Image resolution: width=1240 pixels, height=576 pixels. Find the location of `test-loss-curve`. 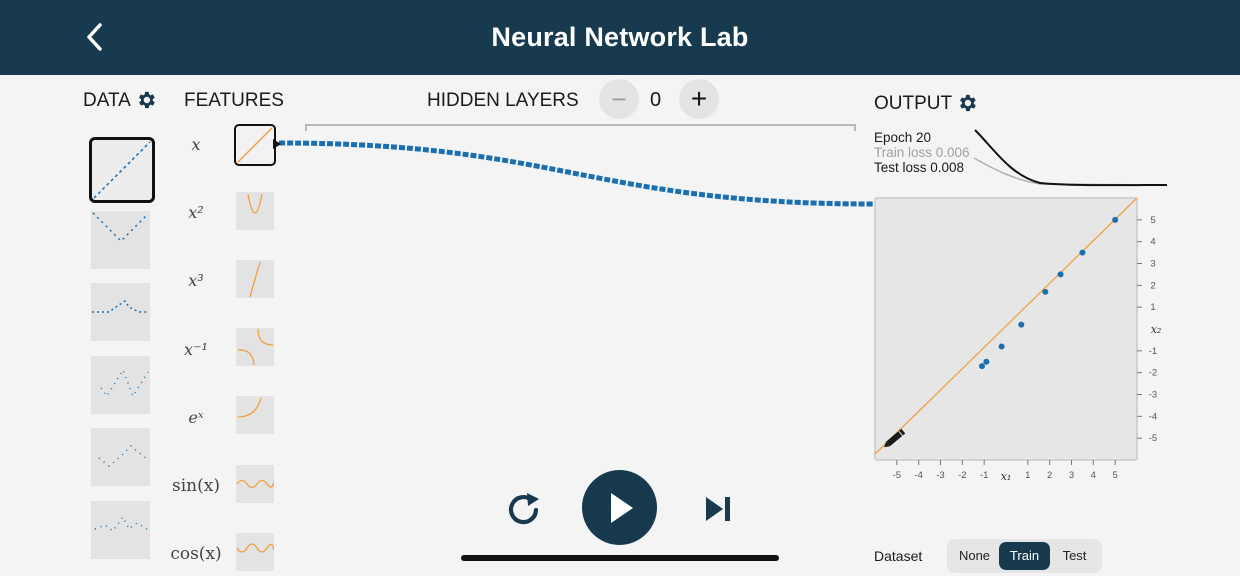

test-loss-curve is located at coordinates (1071, 158).